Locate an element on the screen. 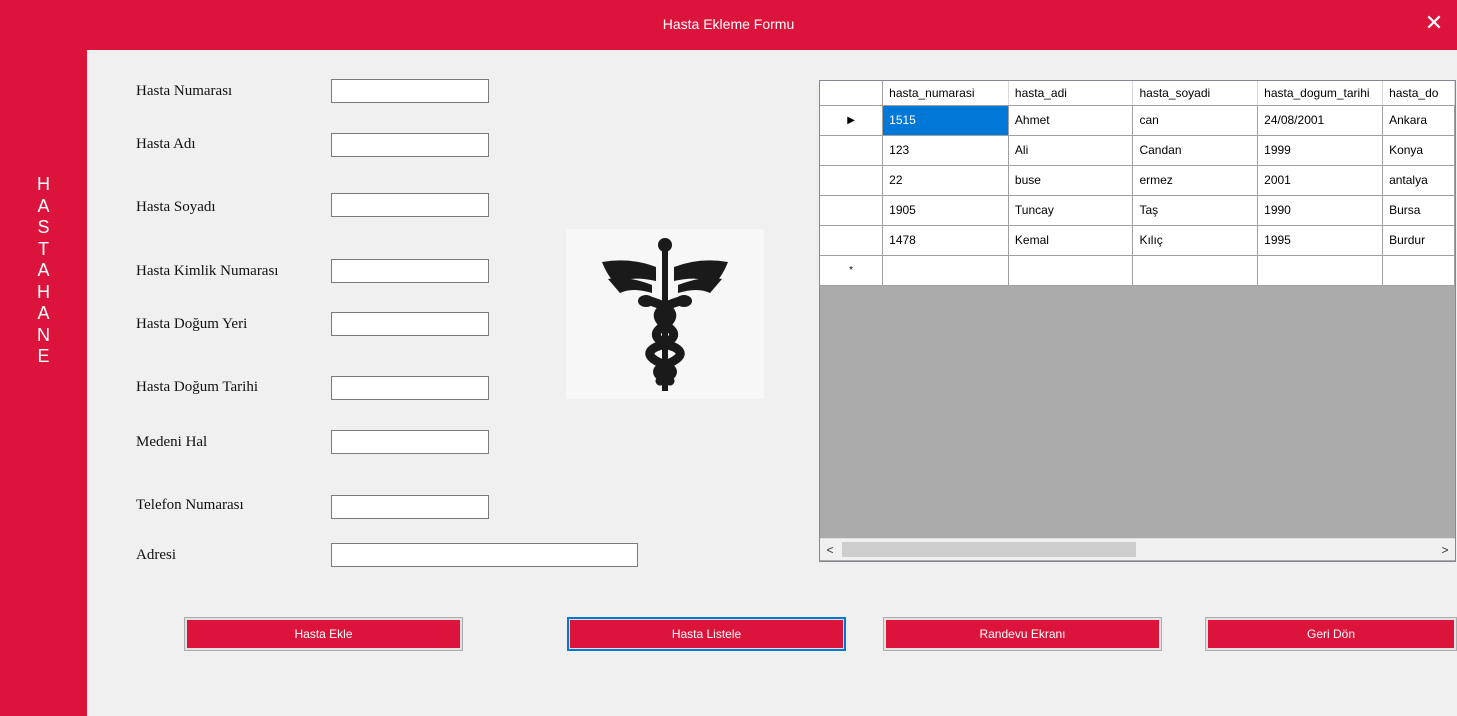 Image resolution: width=1457 pixels, height=716 pixels. caduceus-icon is located at coordinates (665, 314).